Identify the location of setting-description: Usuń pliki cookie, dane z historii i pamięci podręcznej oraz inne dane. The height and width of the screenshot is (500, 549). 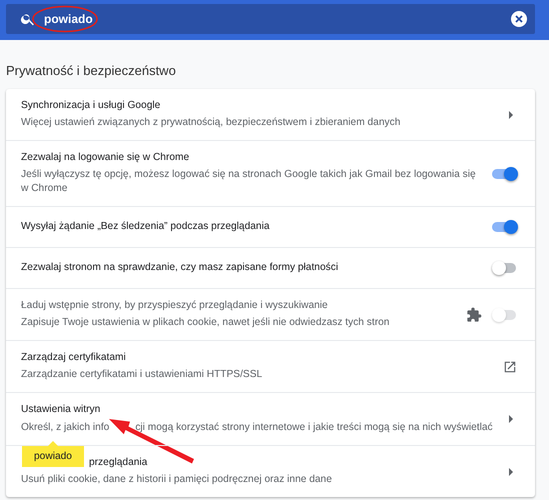
(177, 480).